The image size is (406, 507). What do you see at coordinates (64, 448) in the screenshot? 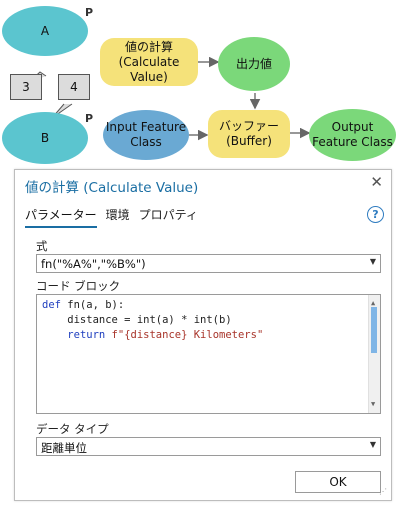
I see `data-type-value: 距離単位` at bounding box center [64, 448].